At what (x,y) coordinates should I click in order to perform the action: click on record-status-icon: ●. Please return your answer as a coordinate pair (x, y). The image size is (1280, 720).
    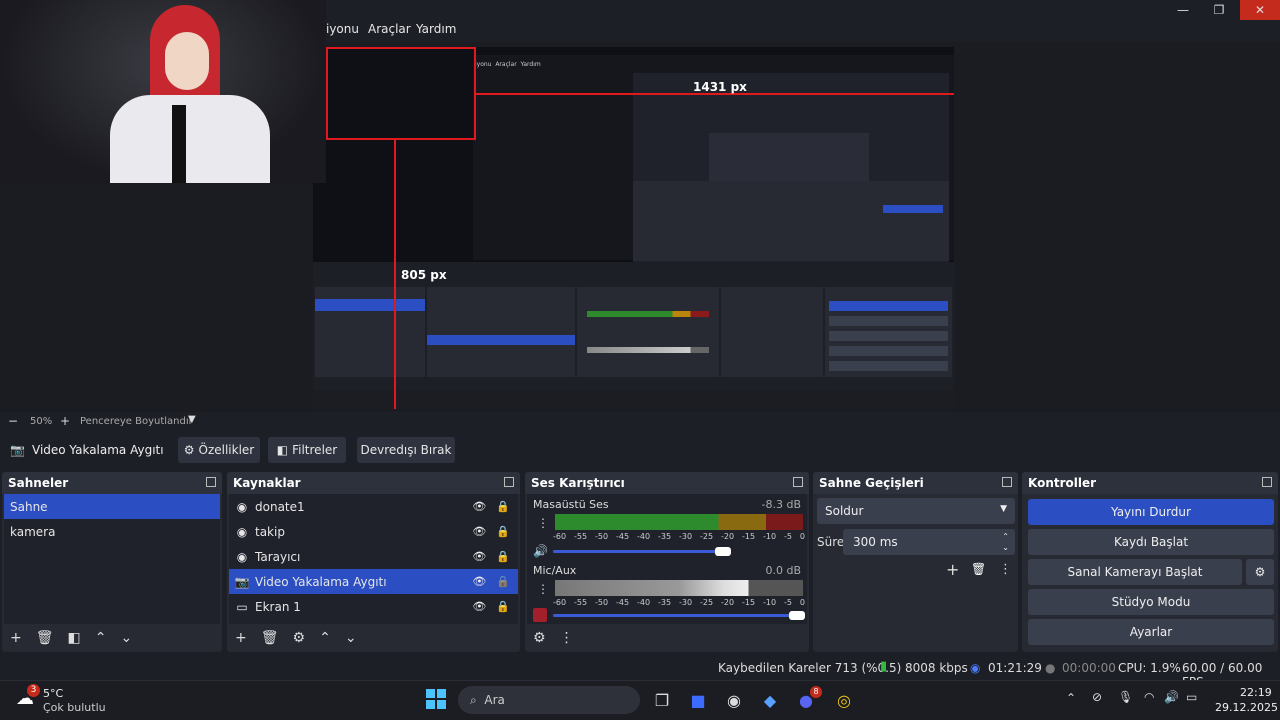
    Looking at the image, I should click on (1050, 668).